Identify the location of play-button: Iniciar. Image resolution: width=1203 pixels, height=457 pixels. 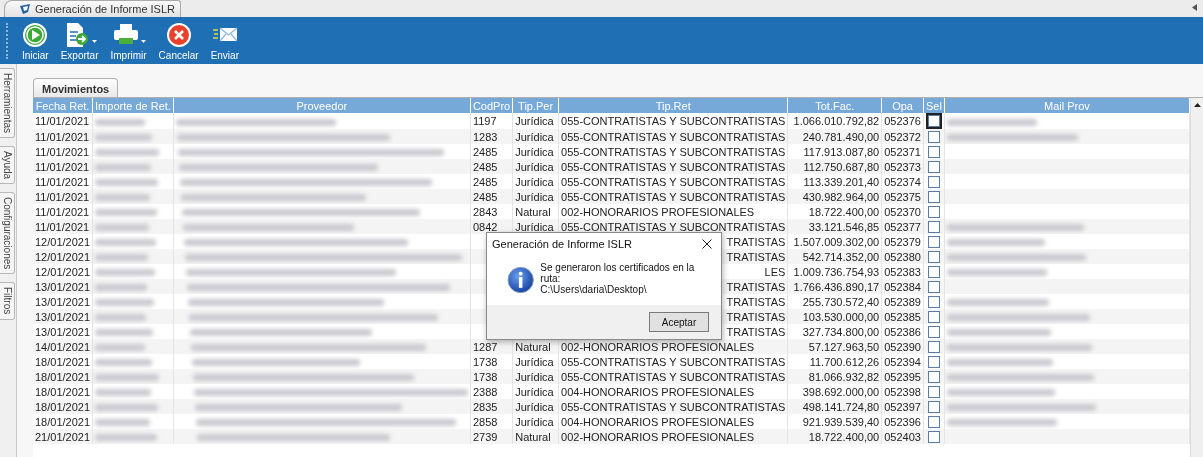
(35, 41).